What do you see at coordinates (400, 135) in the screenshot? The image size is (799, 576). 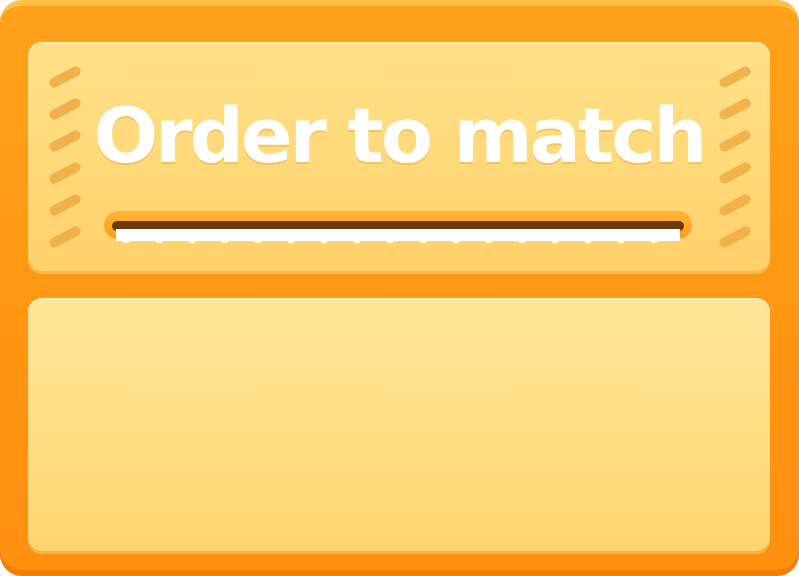 I see `page-title: Order to match` at bounding box center [400, 135].